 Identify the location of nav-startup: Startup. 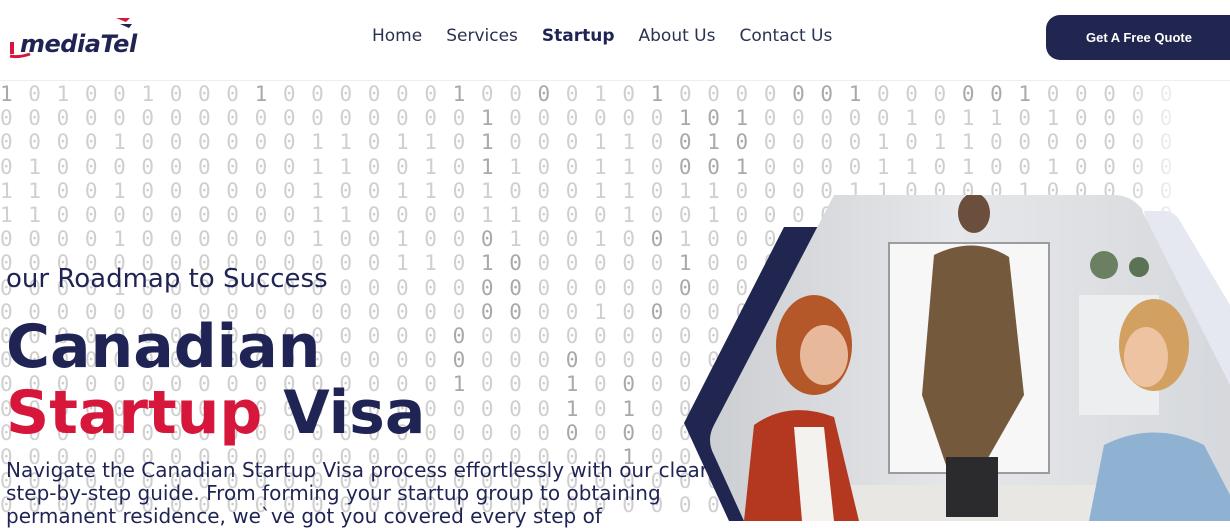
(578, 36).